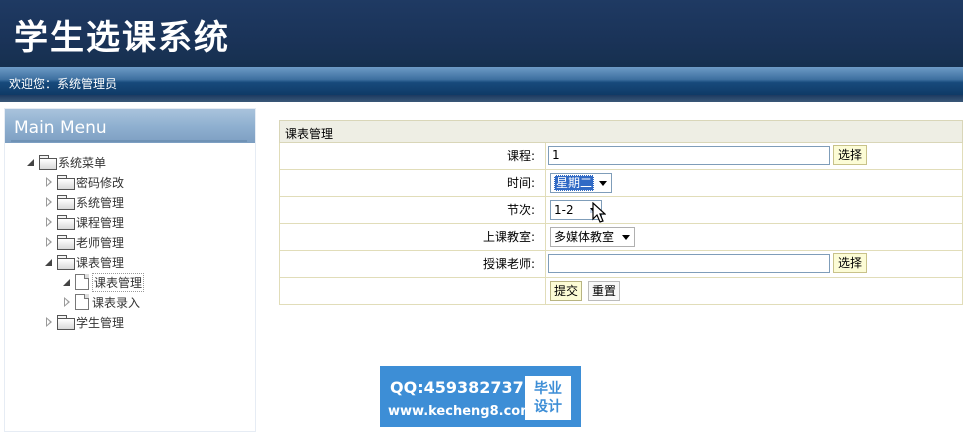 Image resolution: width=963 pixels, height=432 pixels. What do you see at coordinates (100, 242) in the screenshot?
I see `sidebar-item-label: 老师管理` at bounding box center [100, 242].